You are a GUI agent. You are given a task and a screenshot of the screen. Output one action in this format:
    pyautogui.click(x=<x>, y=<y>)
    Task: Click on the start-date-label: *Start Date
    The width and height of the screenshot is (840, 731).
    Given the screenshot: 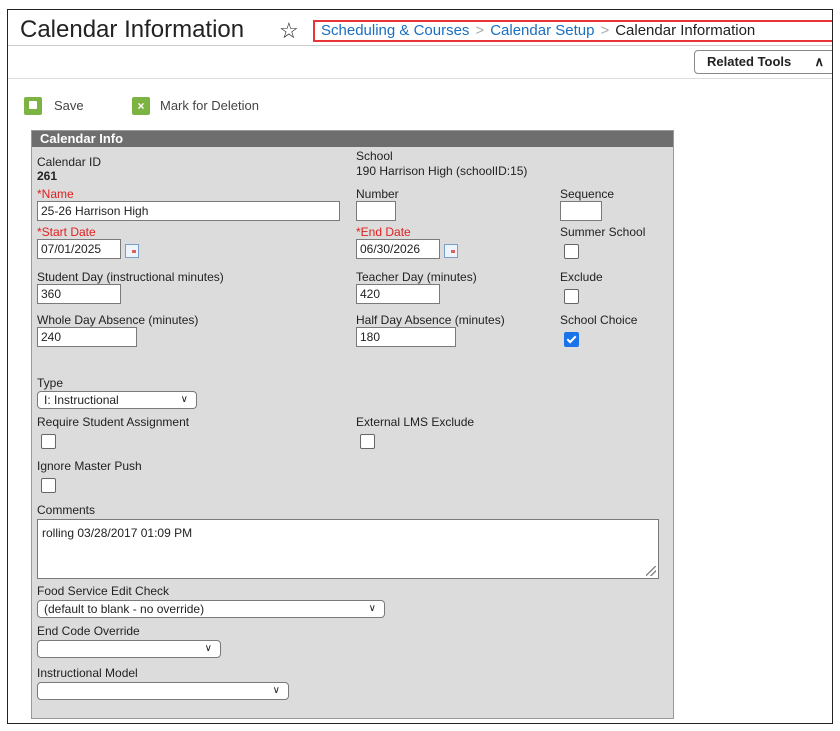 What is the action you would take?
    pyautogui.click(x=66, y=232)
    